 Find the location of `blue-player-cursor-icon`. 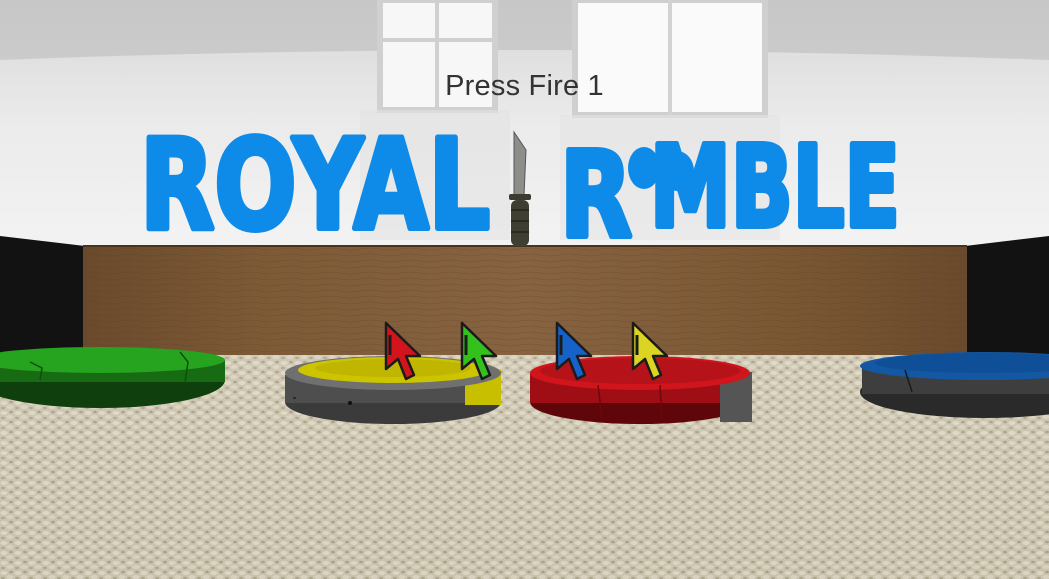

blue-player-cursor-icon is located at coordinates (574, 351).